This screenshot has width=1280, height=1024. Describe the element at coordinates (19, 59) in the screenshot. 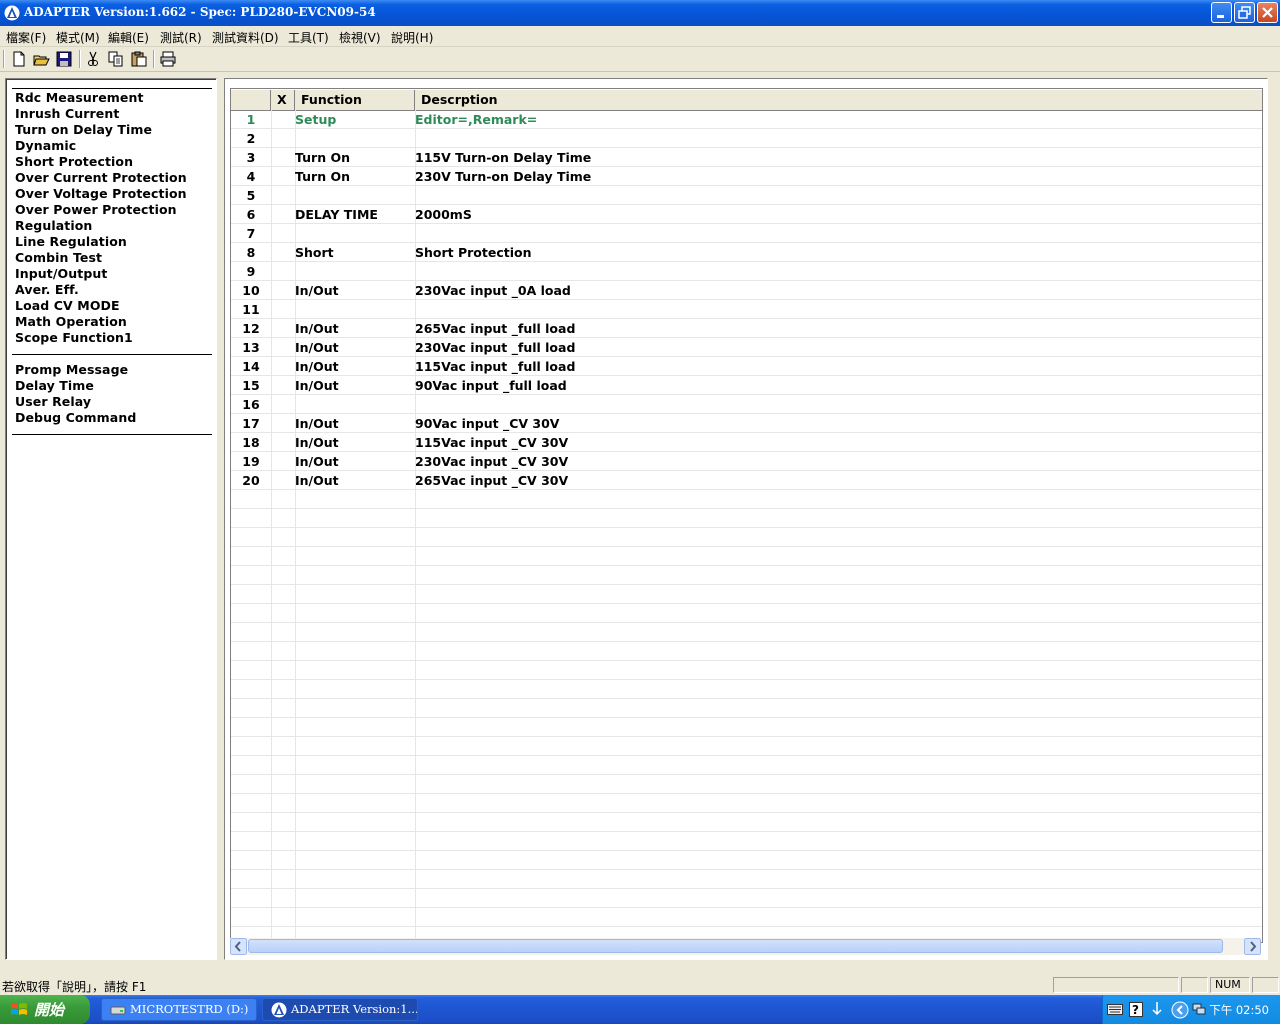

I see `new-icon` at that location.